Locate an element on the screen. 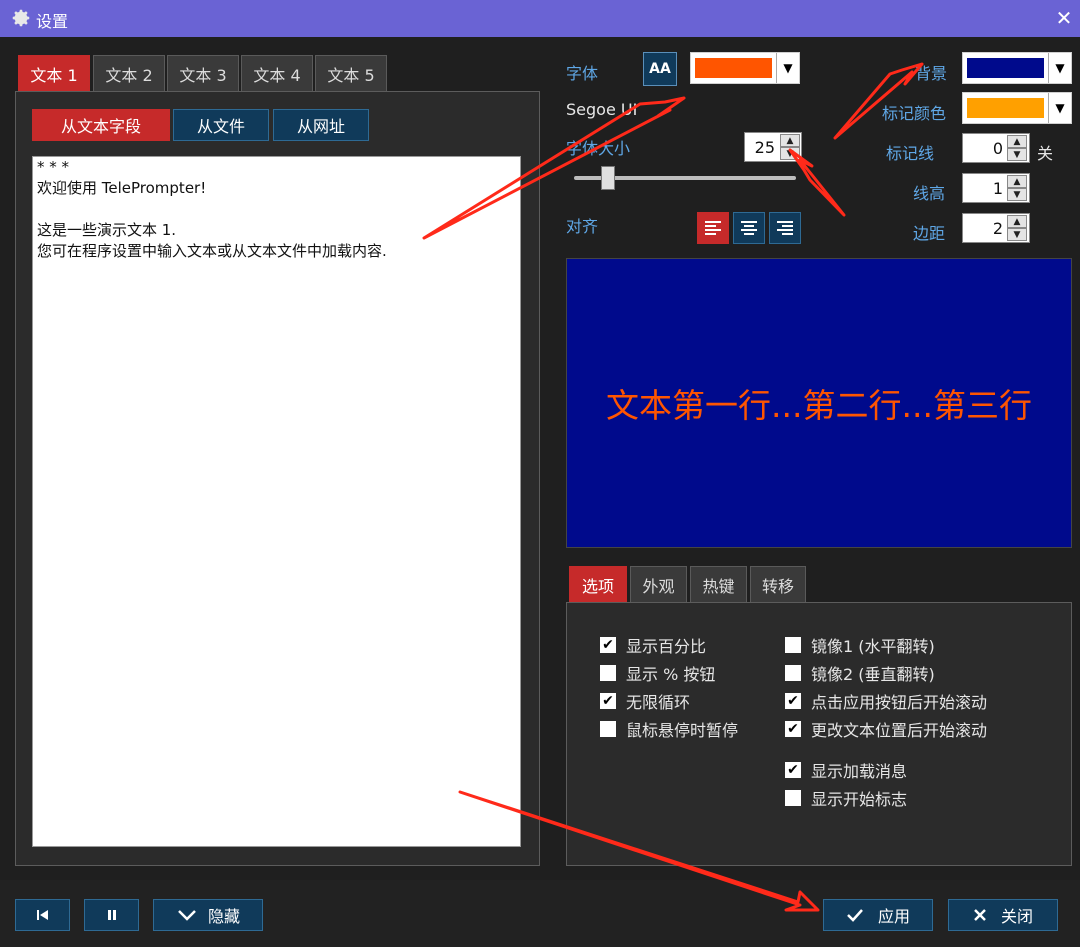  marker-color-label: 标记颜色 is located at coordinates (914, 113).